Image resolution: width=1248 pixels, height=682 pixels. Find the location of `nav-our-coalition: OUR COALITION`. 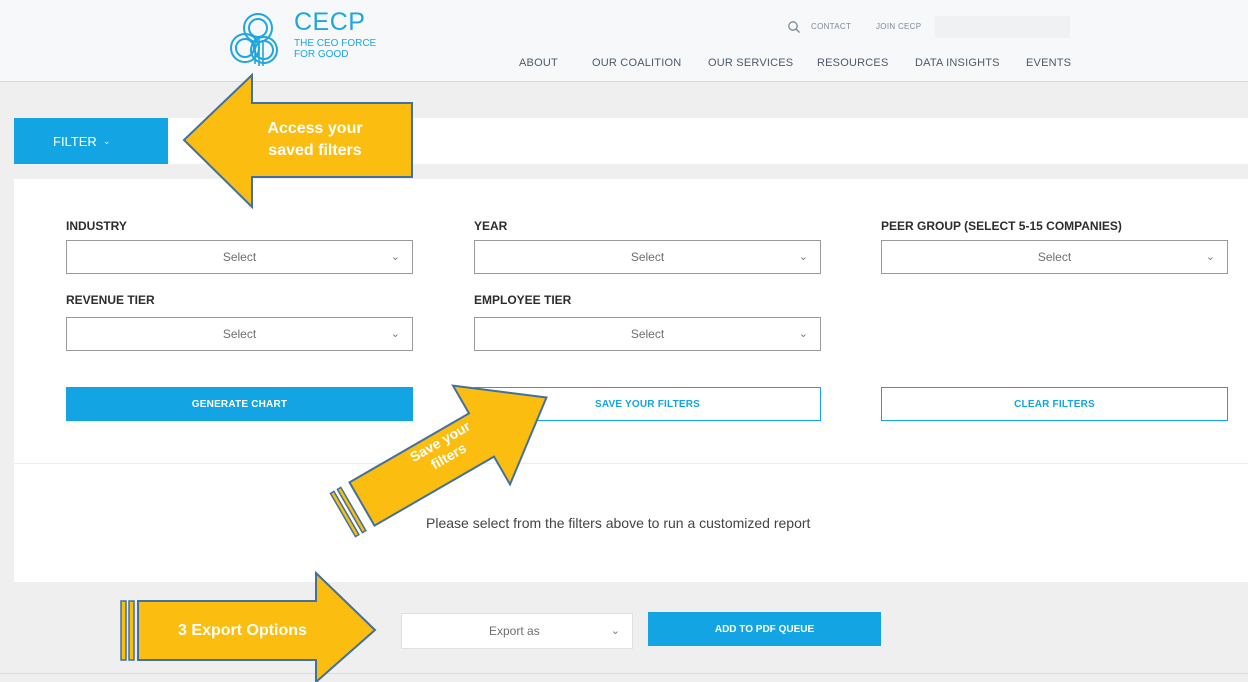

nav-our-coalition: OUR COALITION is located at coordinates (636, 63).